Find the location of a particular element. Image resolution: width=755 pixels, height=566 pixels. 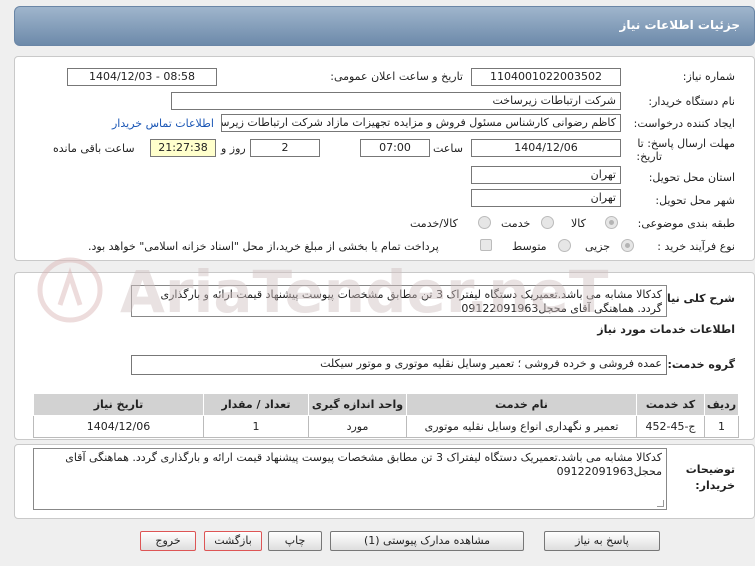

col-row: ردیف is located at coordinates (721, 404).